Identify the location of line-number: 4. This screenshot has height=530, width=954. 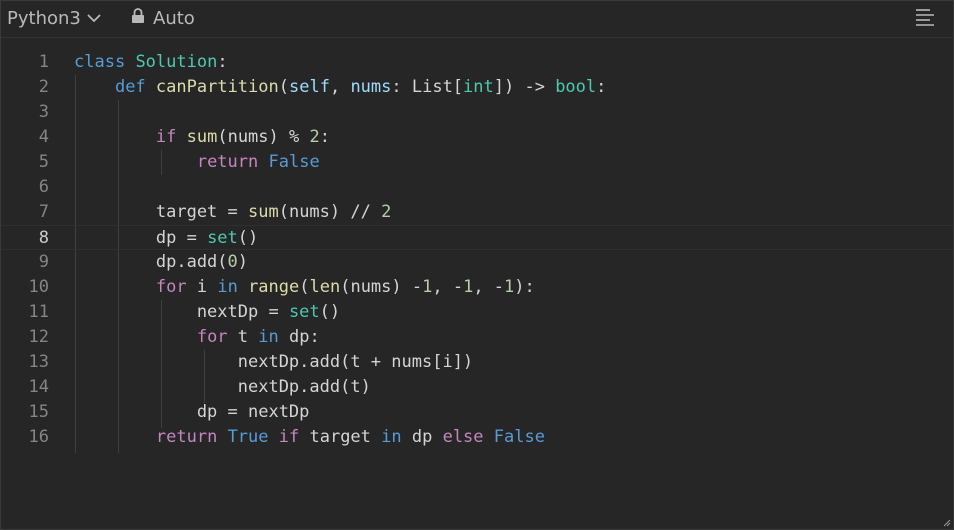
(43, 137).